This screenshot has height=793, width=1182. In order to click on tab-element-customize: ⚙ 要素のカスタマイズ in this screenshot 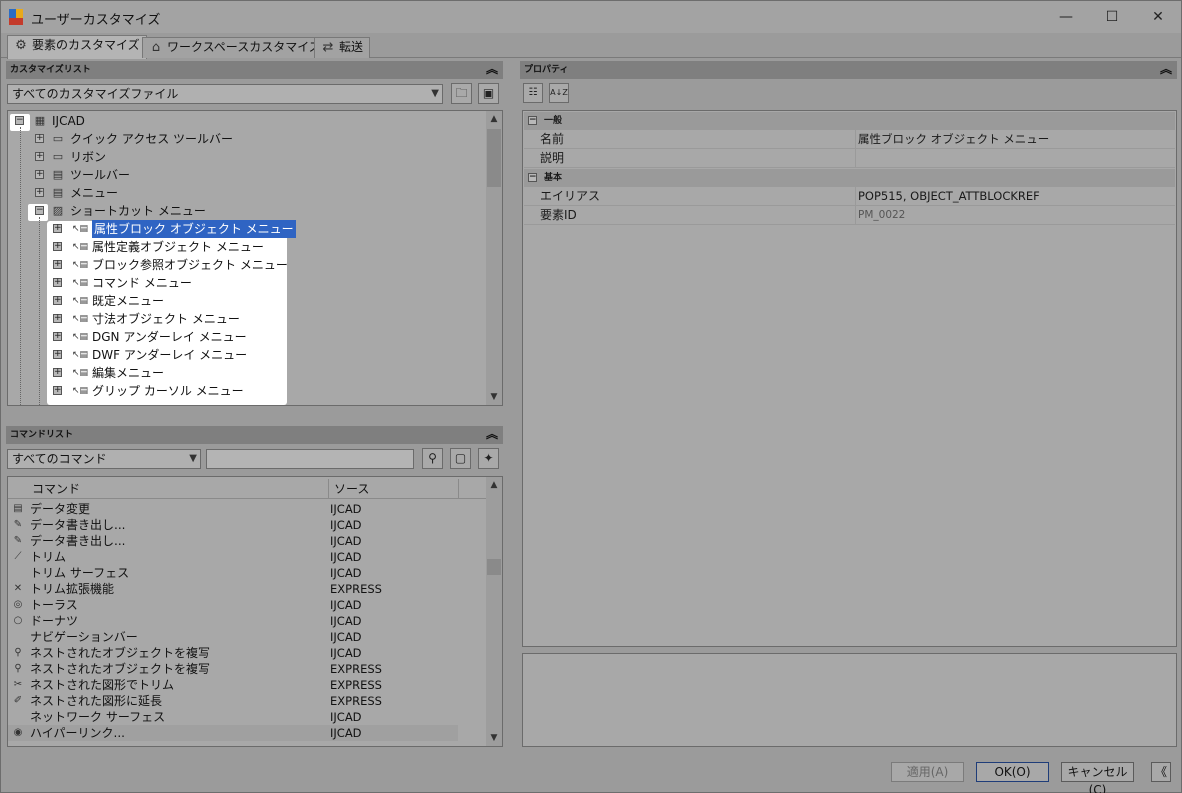, I will do `click(77, 47)`.